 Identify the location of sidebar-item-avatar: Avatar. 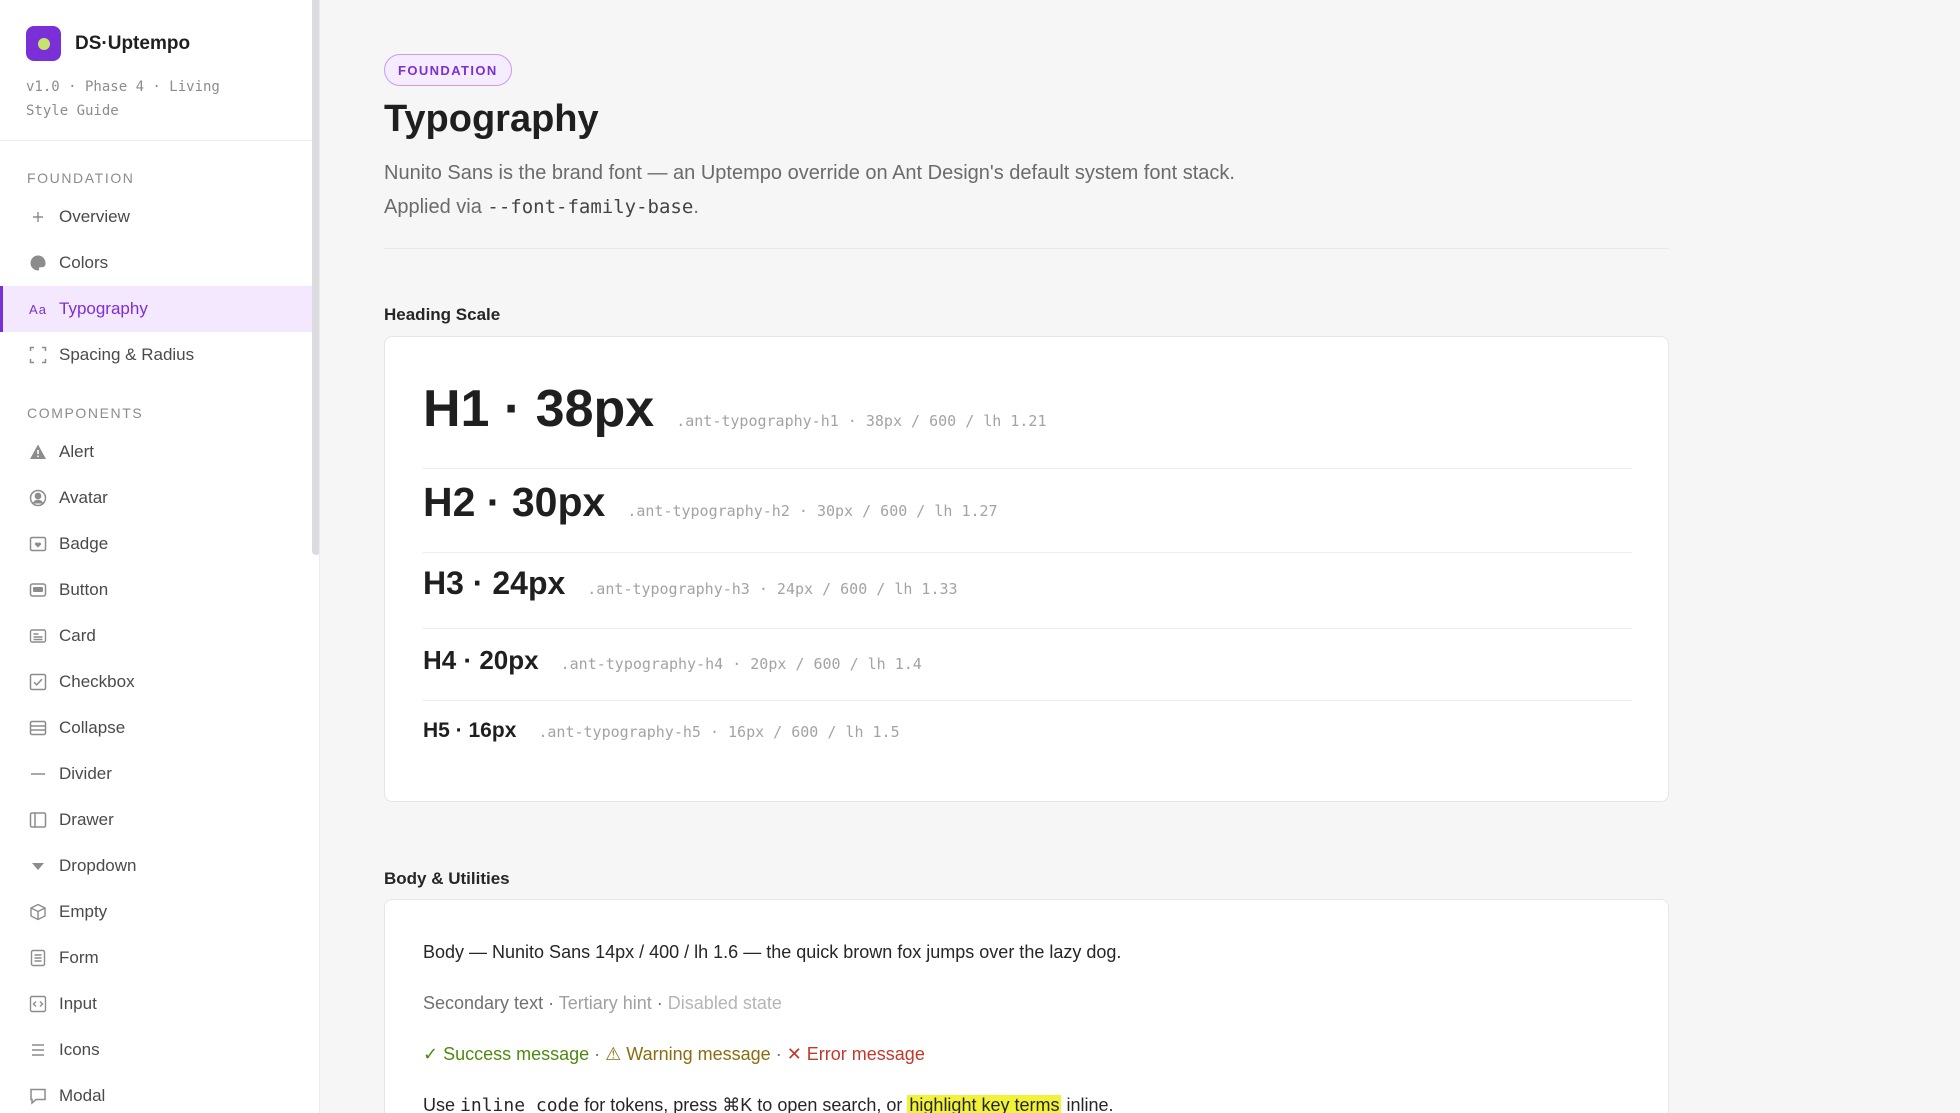
(159, 498).